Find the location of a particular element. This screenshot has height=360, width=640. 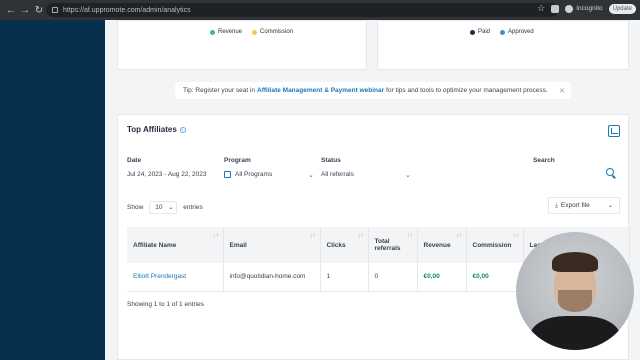

tip-prefix: Tip: Register your seat in is located at coordinates (219, 90).